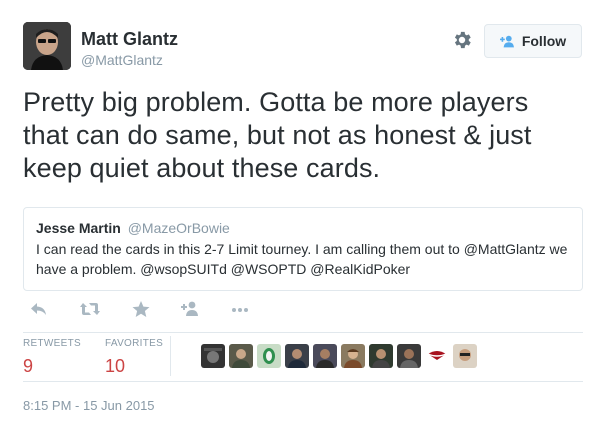 The image size is (592, 429). Describe the element at coordinates (303, 381) in the screenshot. I see `stats-bottom-divider` at that location.